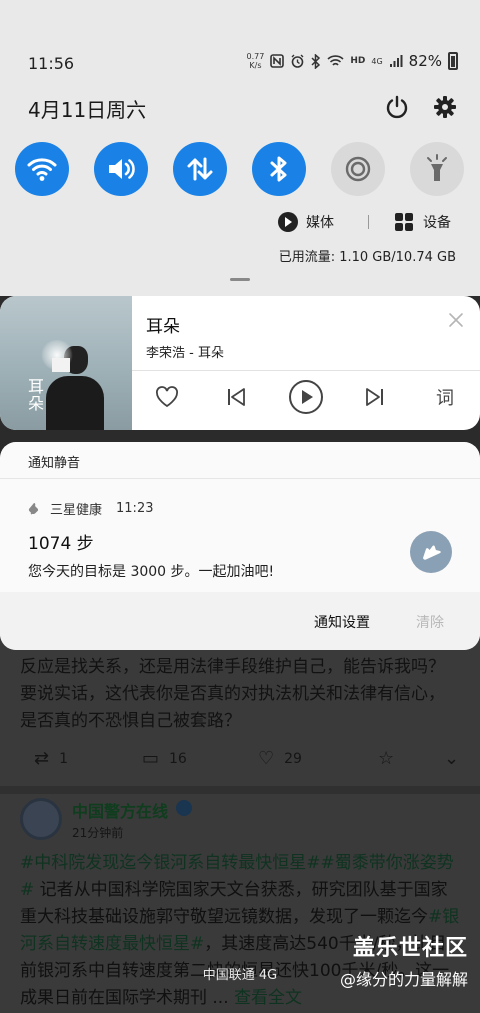  I want to click on more-button: ⌄, so click(451, 758).